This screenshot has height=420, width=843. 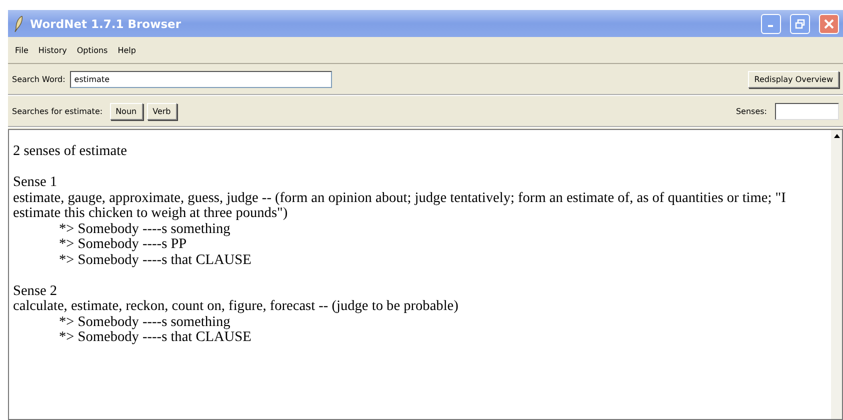 I want to click on search-label: Search Word:, so click(x=39, y=79).